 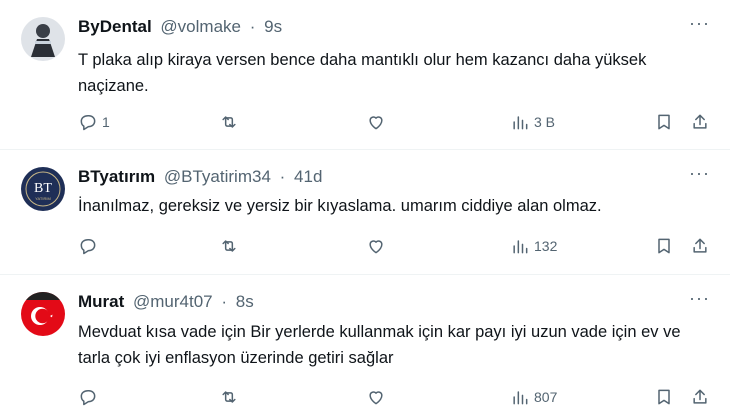 I want to click on views-button: 132, so click(x=533, y=246).